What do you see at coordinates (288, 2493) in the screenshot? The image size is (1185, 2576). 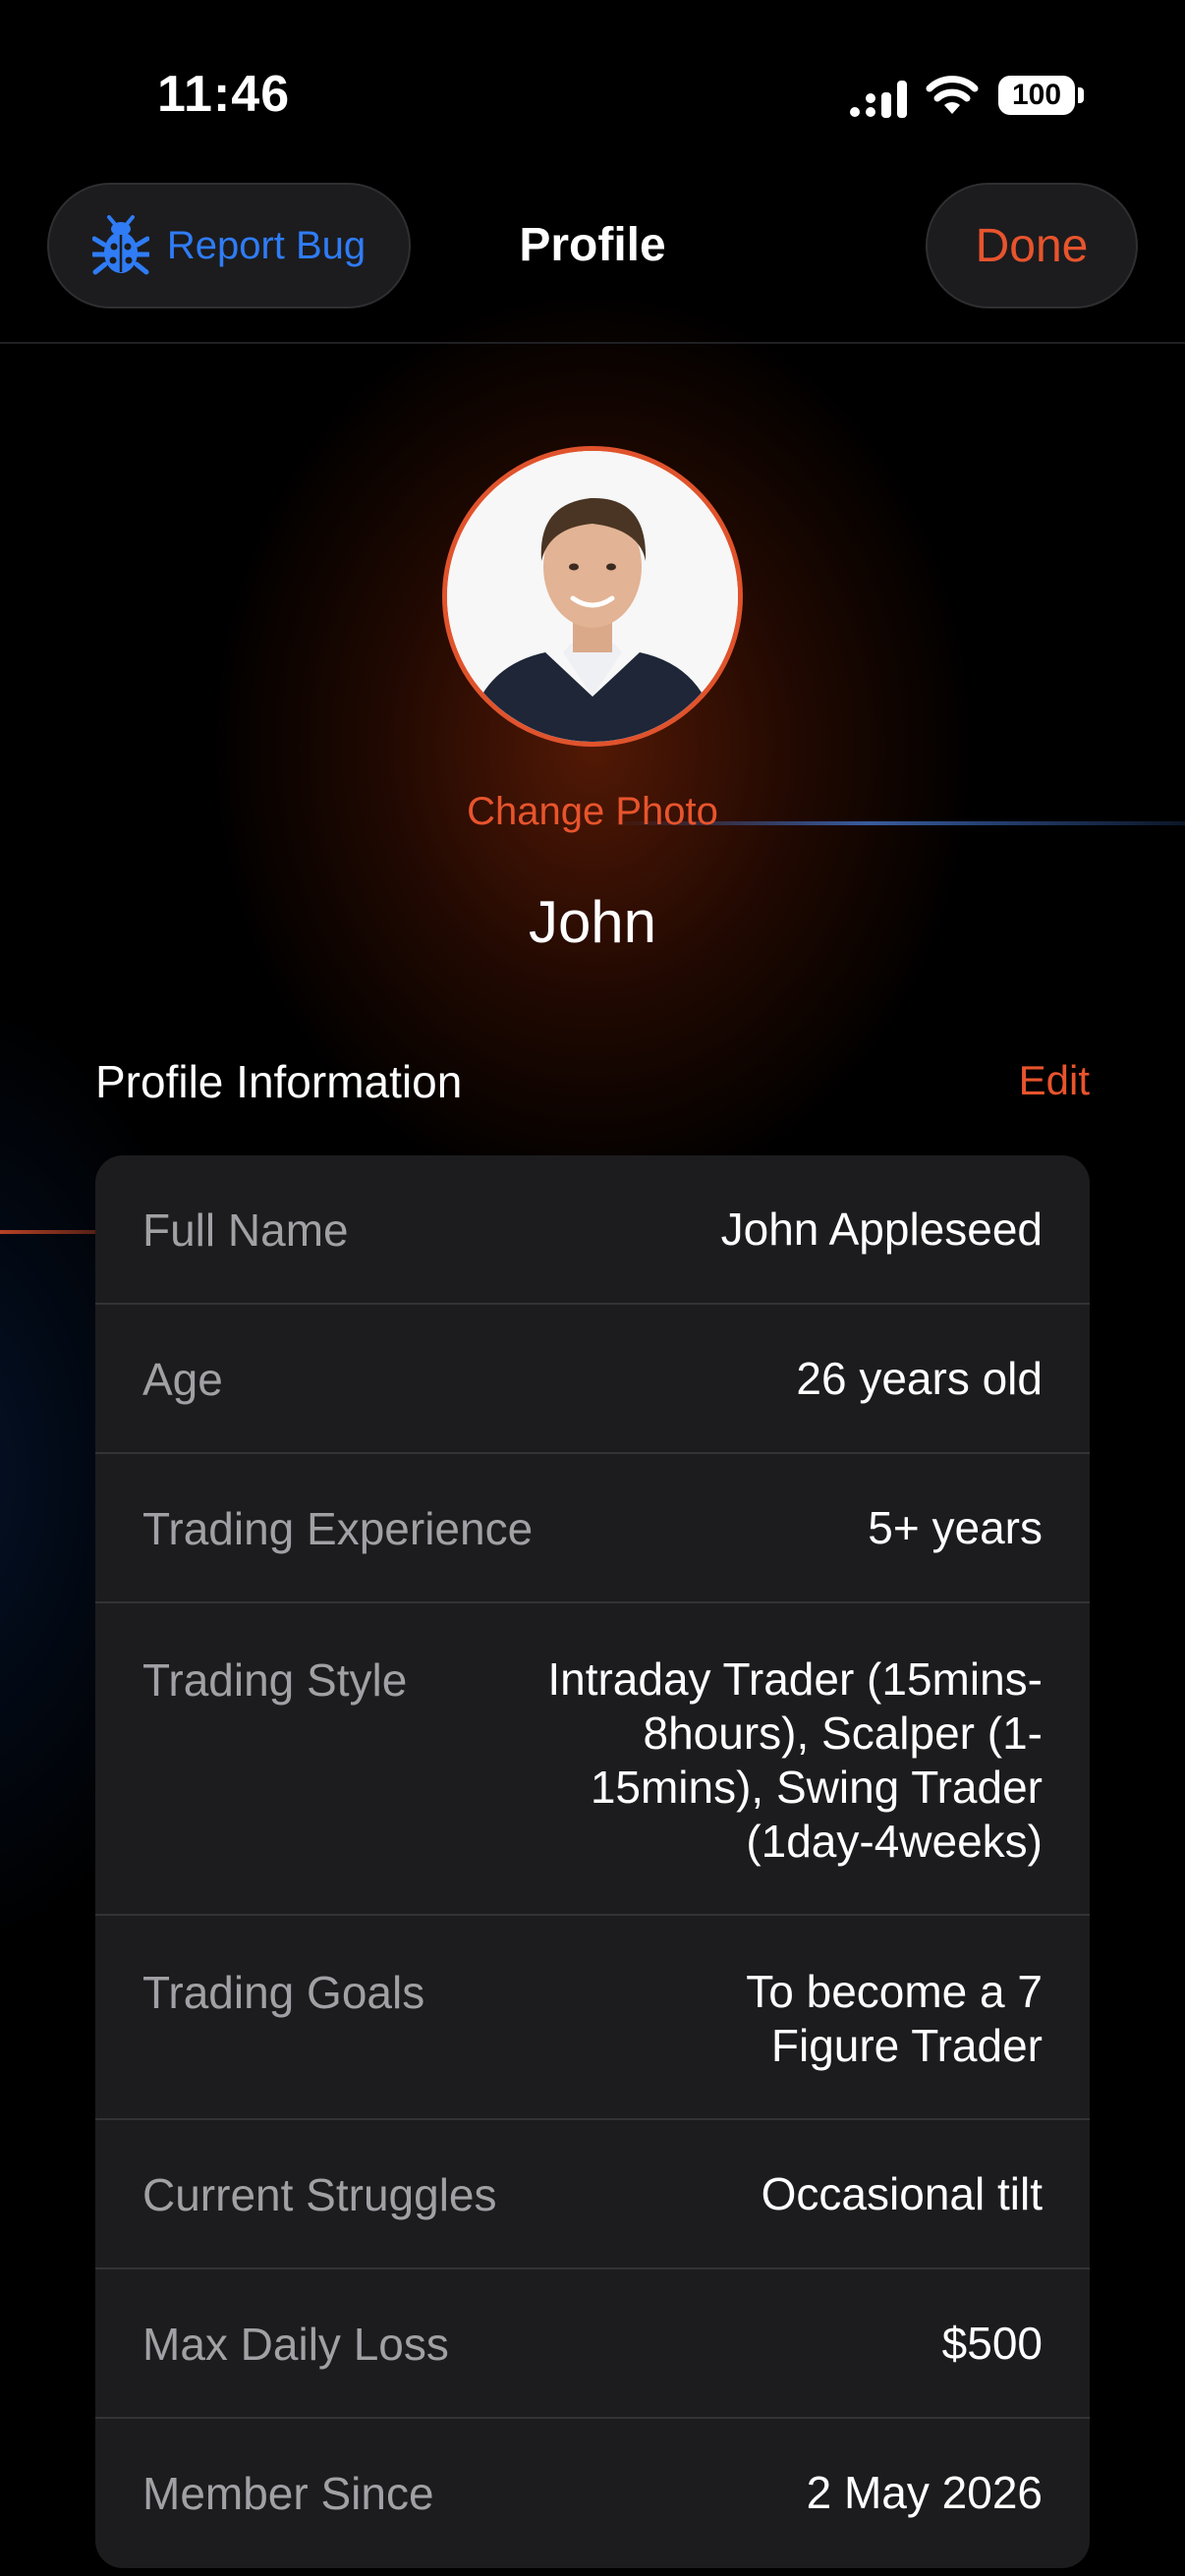 I see `info-label: Member Since` at bounding box center [288, 2493].